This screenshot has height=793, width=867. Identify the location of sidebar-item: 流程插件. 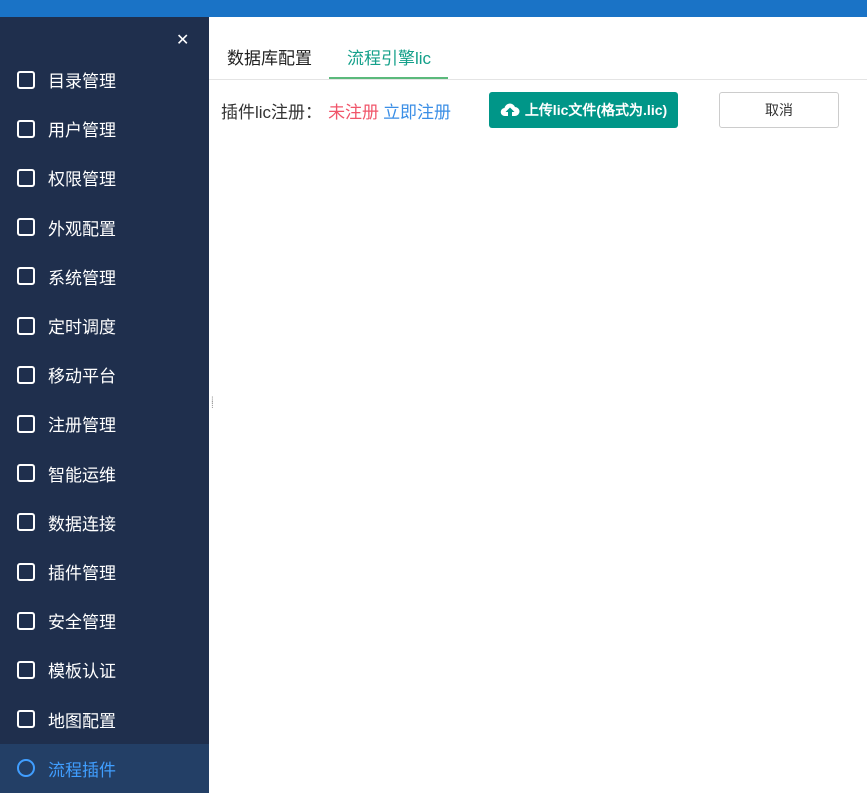
(104, 768).